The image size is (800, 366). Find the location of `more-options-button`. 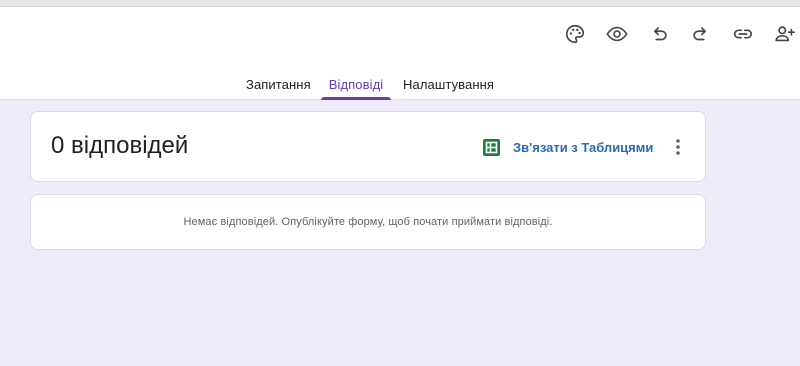

more-options-button is located at coordinates (678, 147).